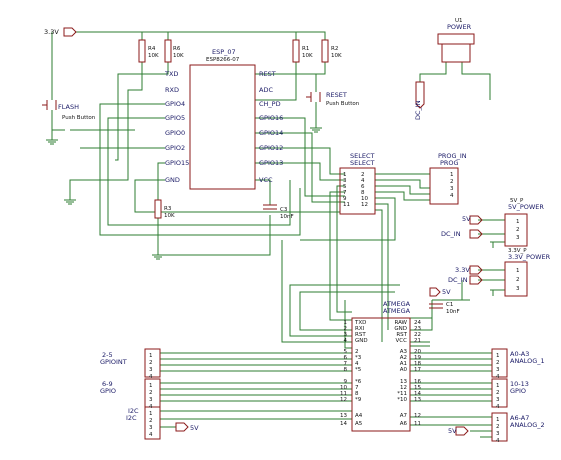 The width and height of the screenshot is (561, 460). Describe the element at coordinates (358, 370) in the screenshot. I see `atmega-pin-l8: *5` at that location.